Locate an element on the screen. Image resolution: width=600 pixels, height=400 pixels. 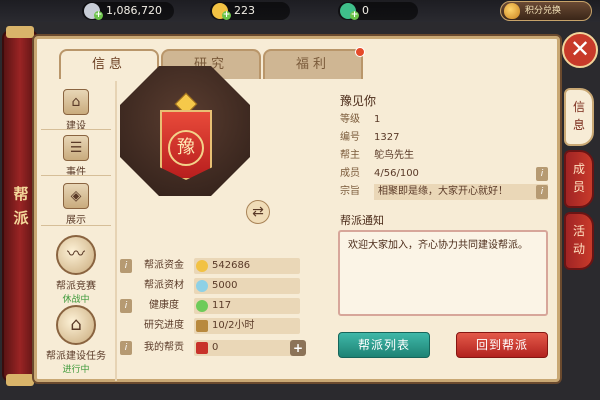
stat-value: 10/2小时 is located at coordinates (247, 326).